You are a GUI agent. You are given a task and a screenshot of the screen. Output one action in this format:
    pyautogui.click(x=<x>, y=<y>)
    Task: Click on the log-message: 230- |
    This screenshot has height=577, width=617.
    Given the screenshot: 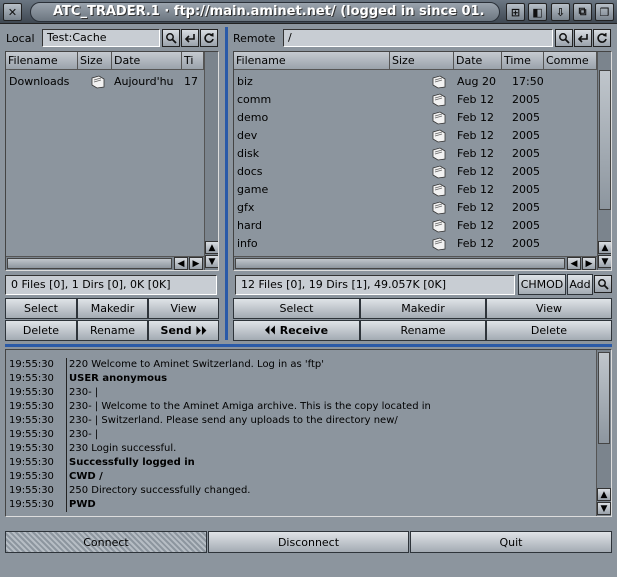 What is the action you would take?
    pyautogui.click(x=84, y=434)
    